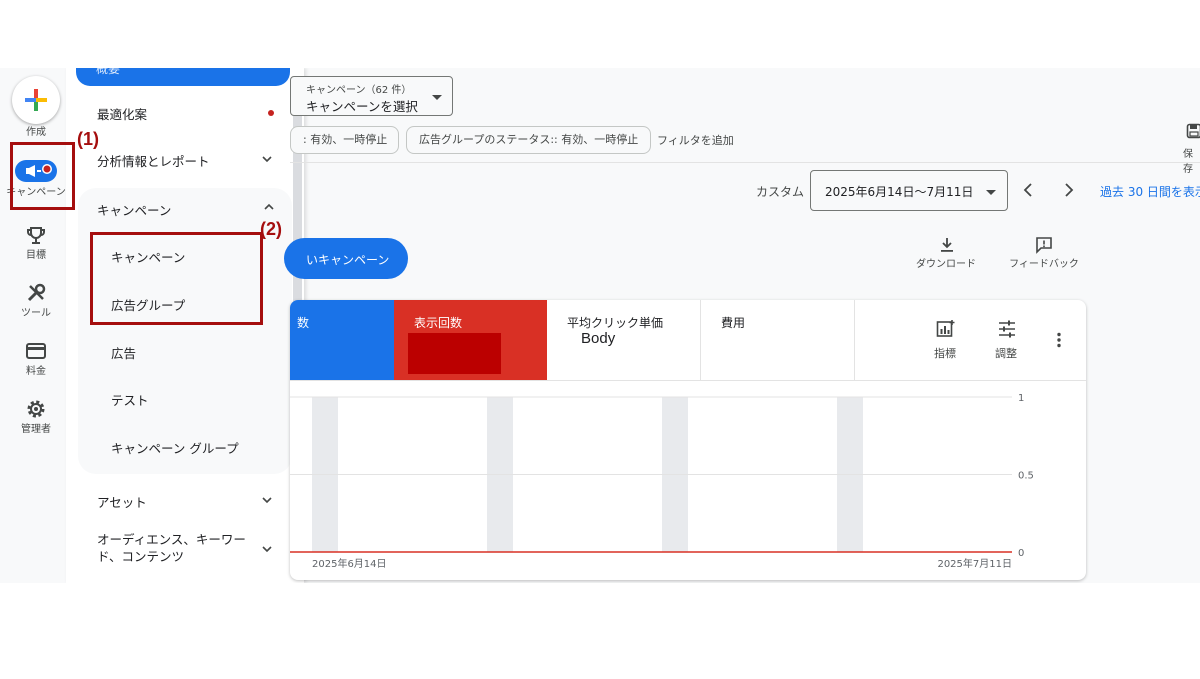 This screenshot has height=679, width=1200. Describe the element at coordinates (175, 448) in the screenshot. I see `subnav-label: キャンペーン グループ` at that location.